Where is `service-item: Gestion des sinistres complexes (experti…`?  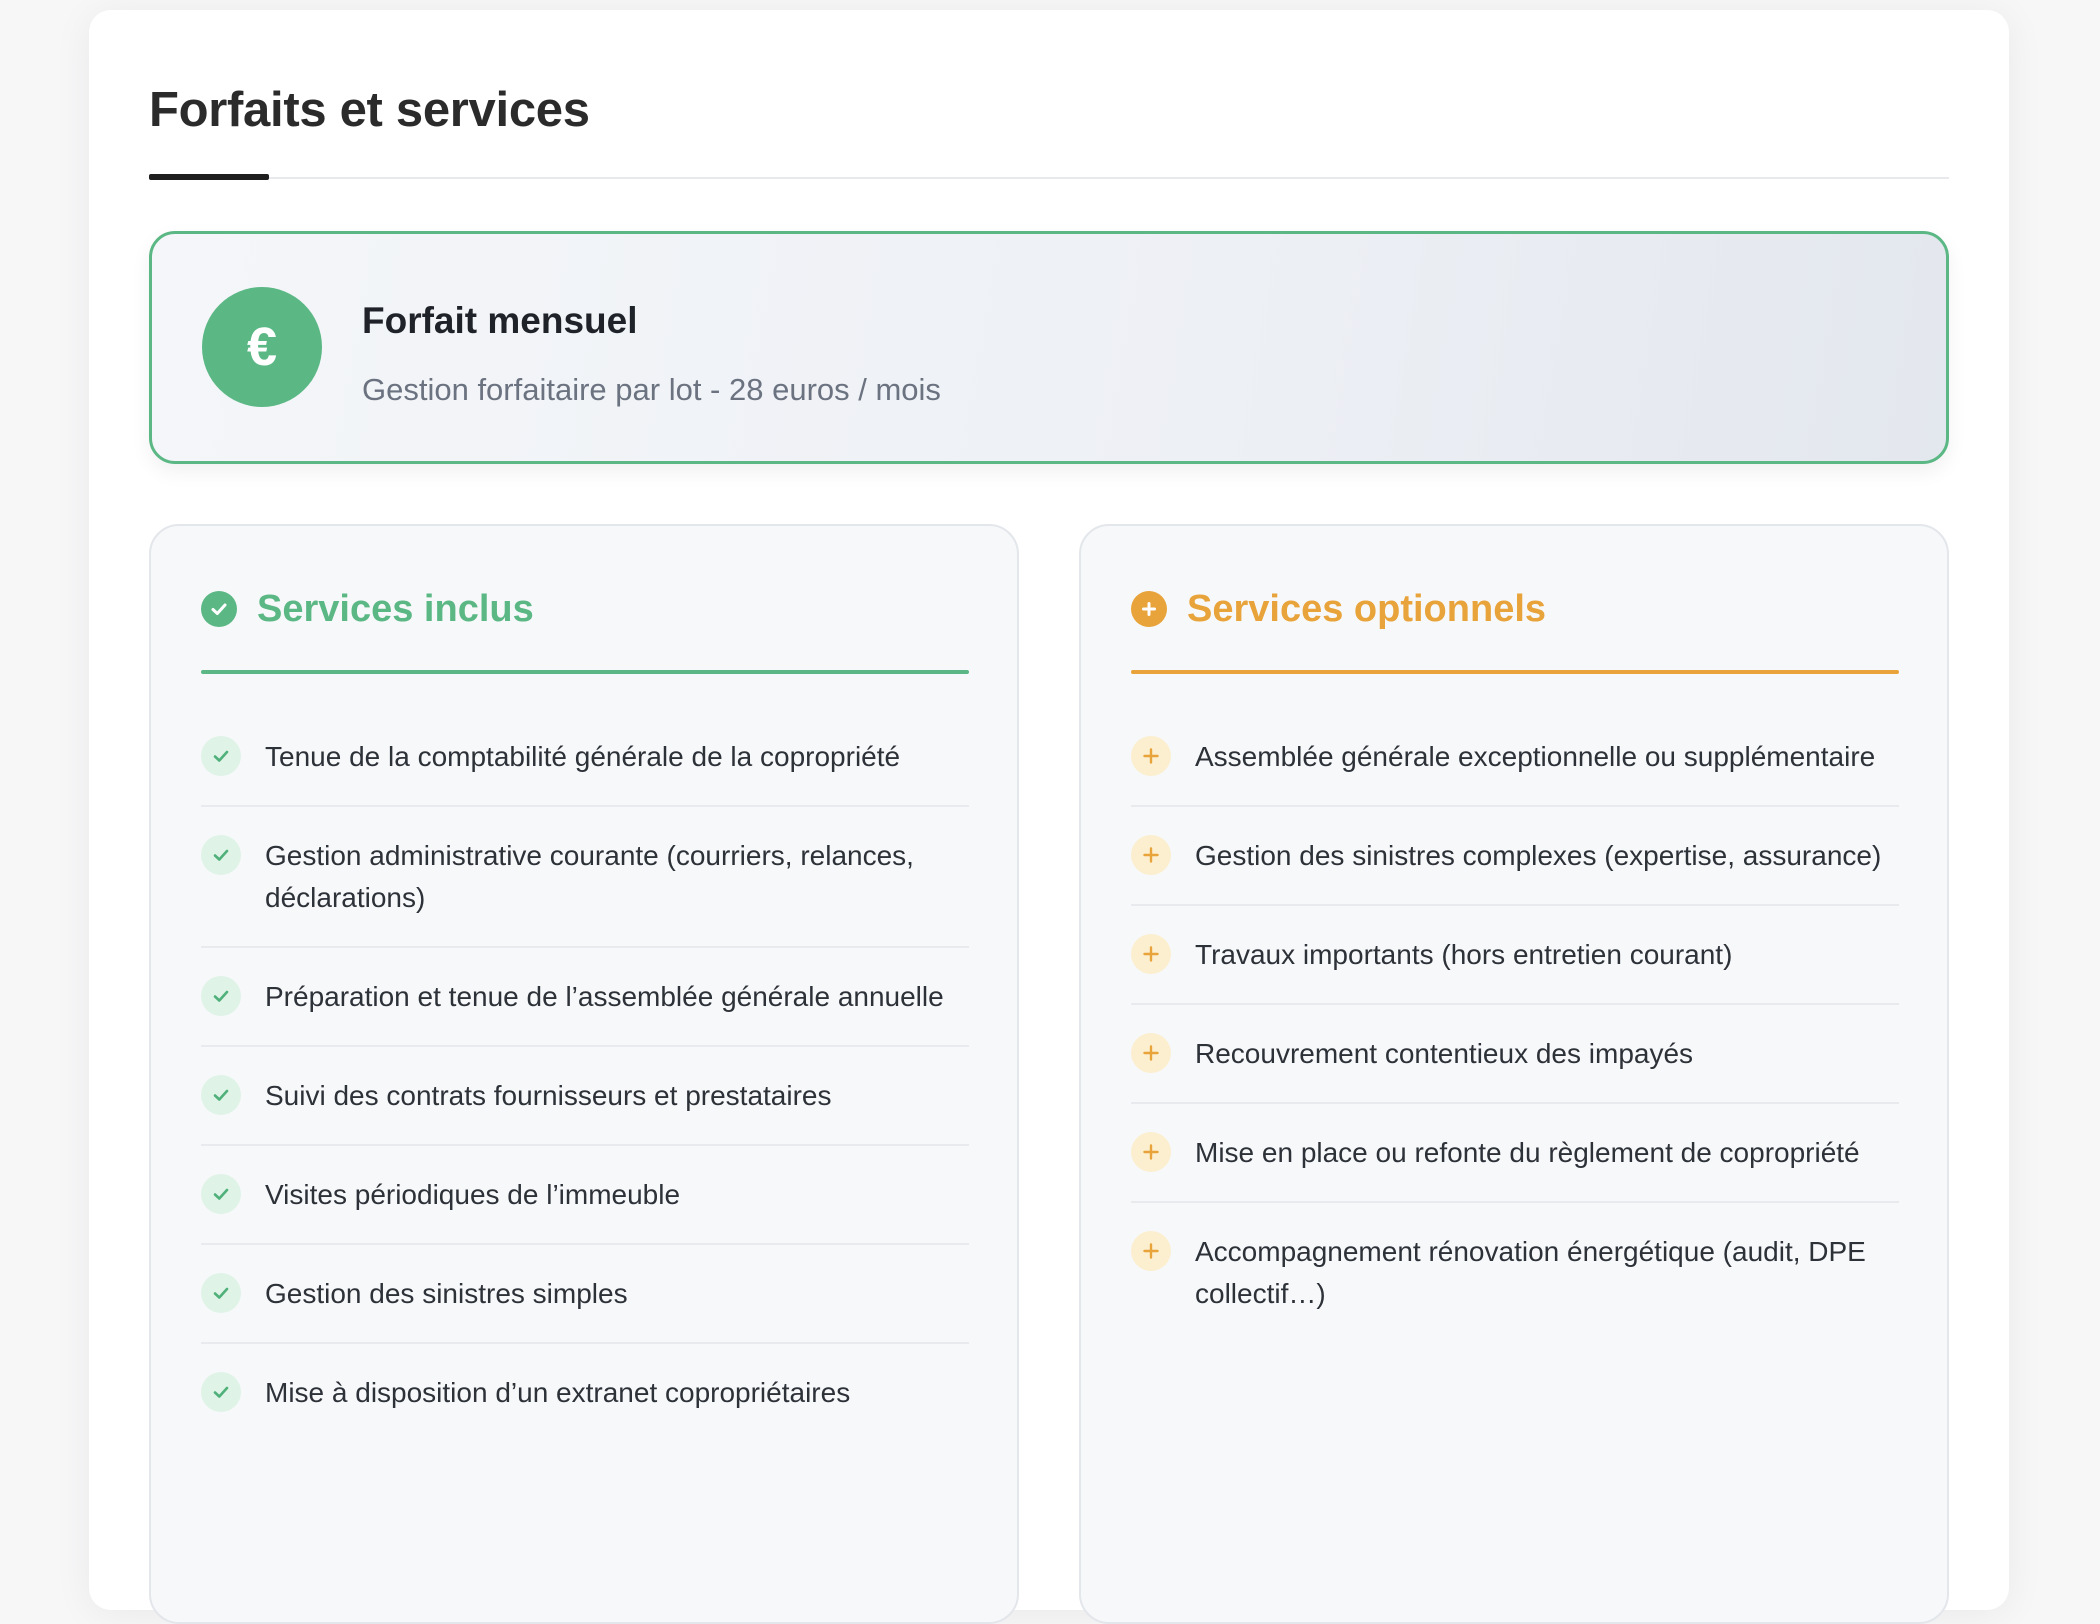
service-item: Gestion des sinistres complexes (experti… is located at coordinates (1515, 856).